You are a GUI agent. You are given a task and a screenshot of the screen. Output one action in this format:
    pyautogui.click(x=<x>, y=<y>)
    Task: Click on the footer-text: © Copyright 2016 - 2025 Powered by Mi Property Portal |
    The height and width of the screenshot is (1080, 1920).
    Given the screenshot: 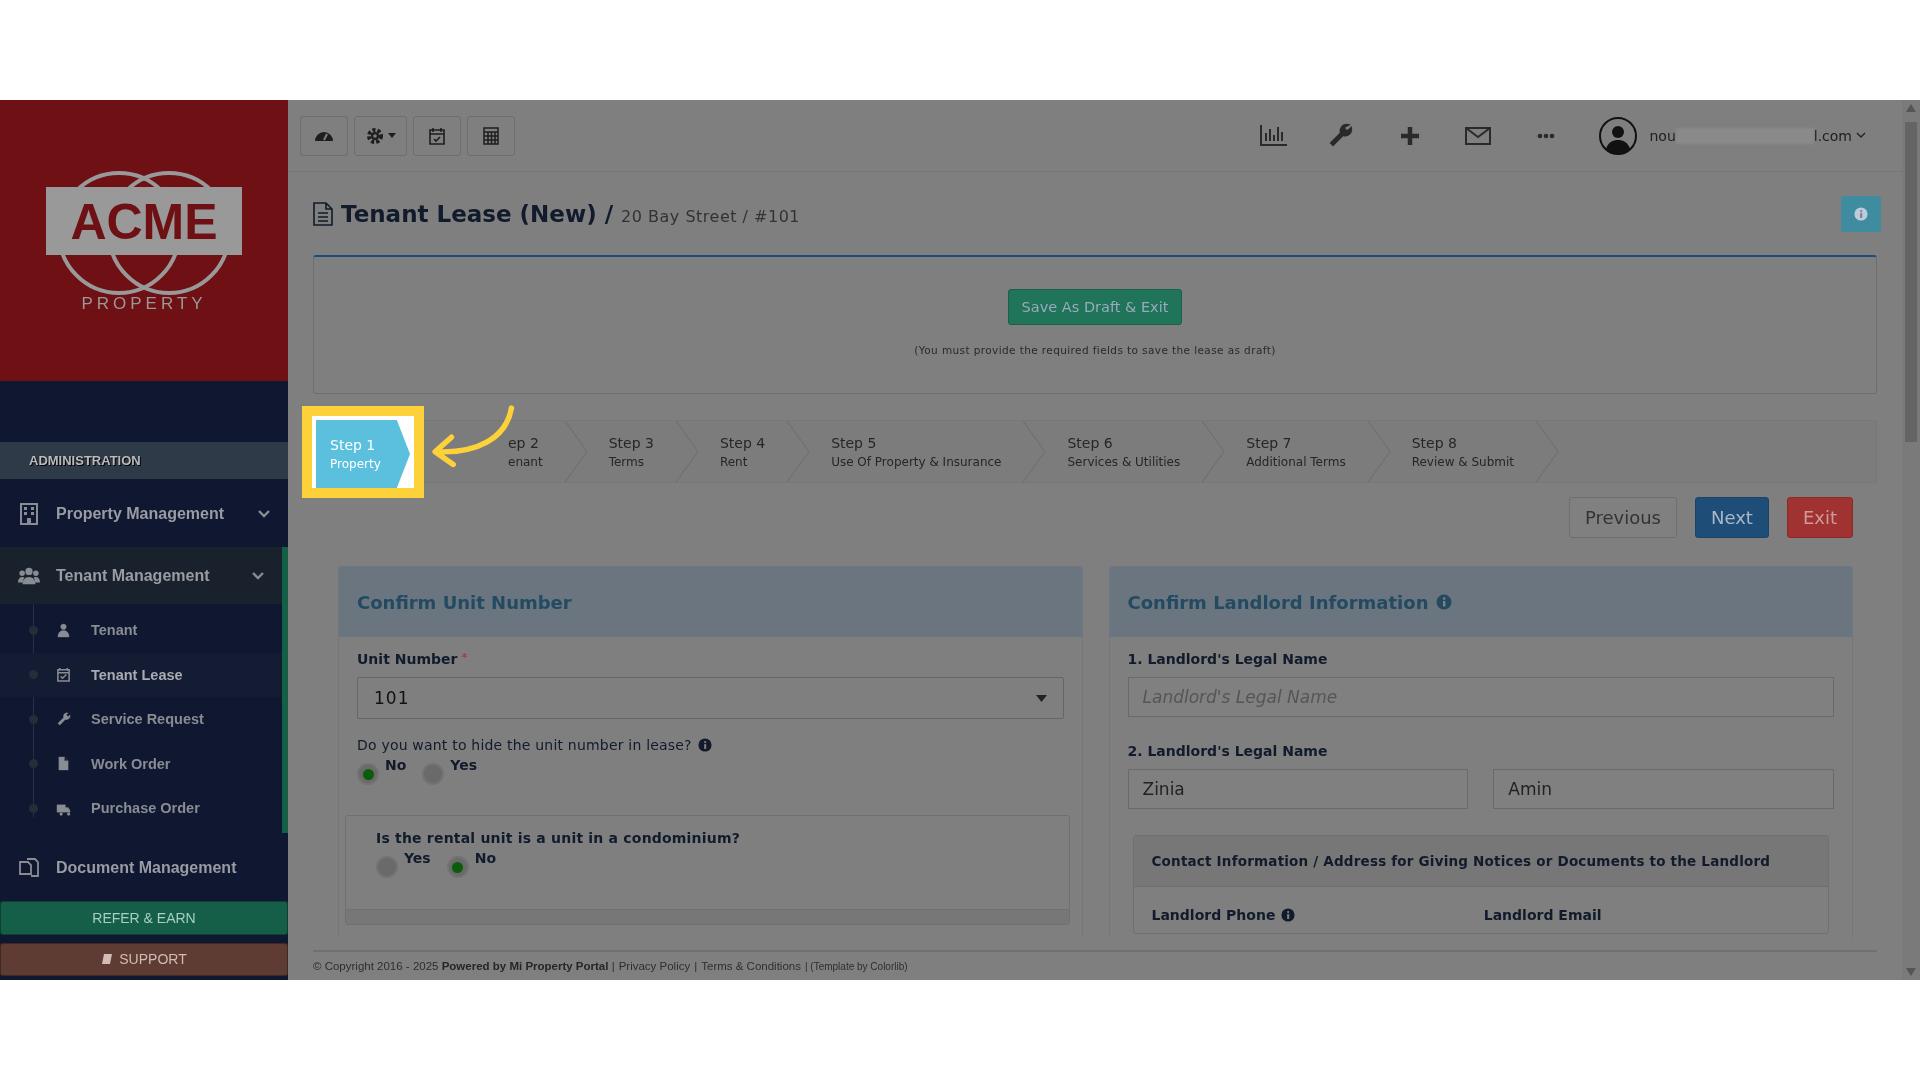 What is the action you would take?
    pyautogui.click(x=464, y=966)
    